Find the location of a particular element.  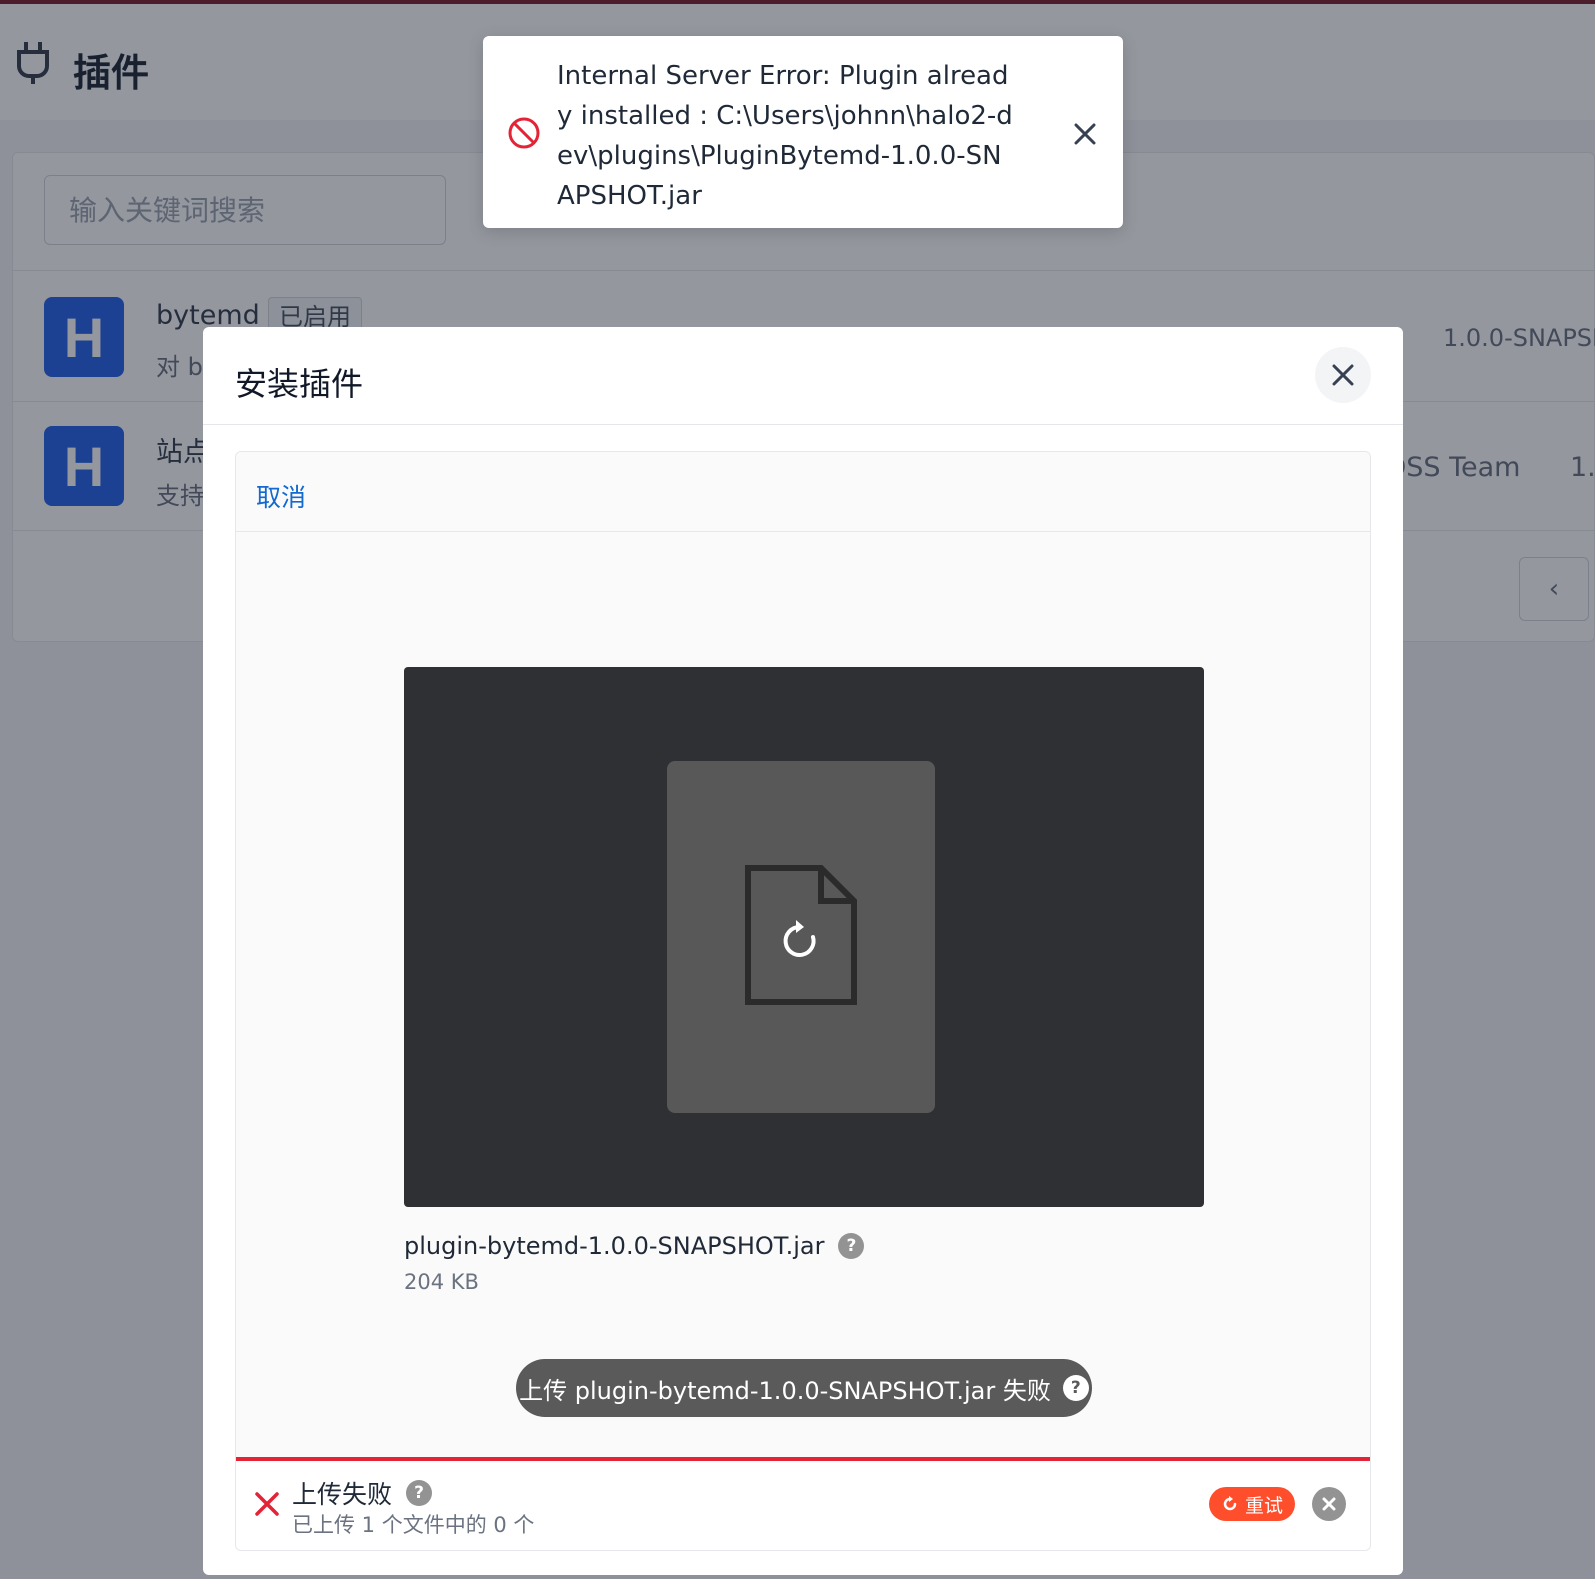

status-title-text: 上传失败 is located at coordinates (342, 1494).